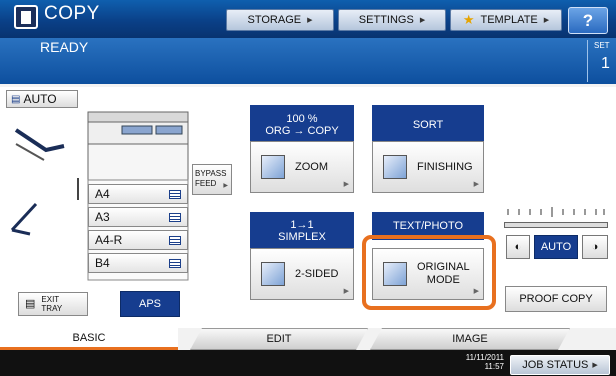  I want to click on date: 11/11/2011, so click(484, 357).